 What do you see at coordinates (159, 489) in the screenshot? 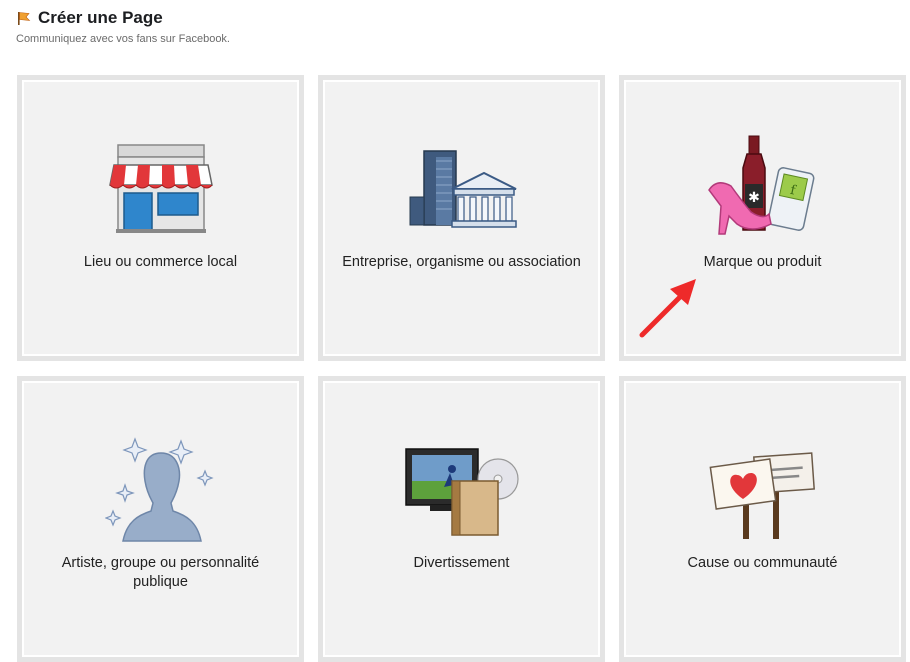
I see `celebrity-silhouette-icon` at bounding box center [159, 489].